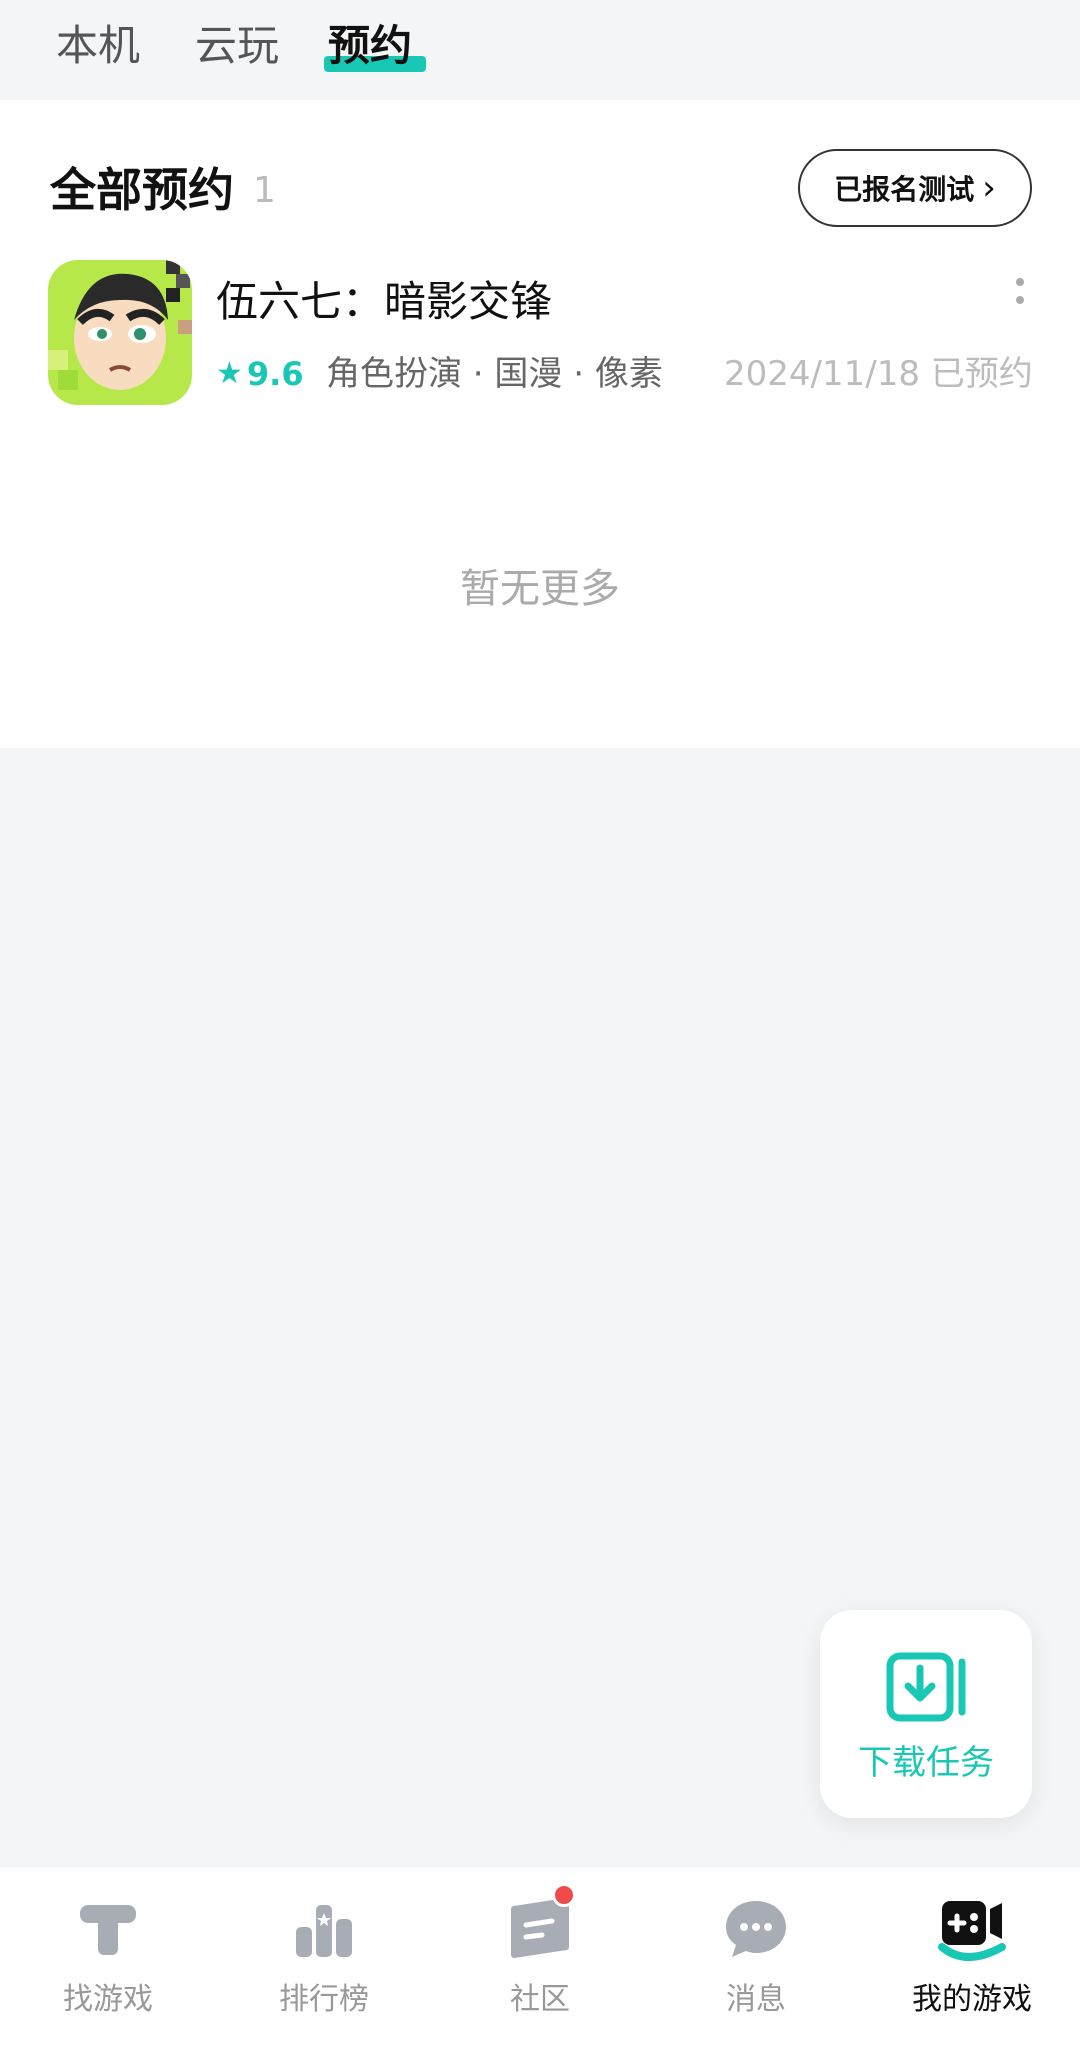 This screenshot has height=2049, width=1080. What do you see at coordinates (324, 1931) in the screenshot?
I see `leaderboard-icon` at bounding box center [324, 1931].